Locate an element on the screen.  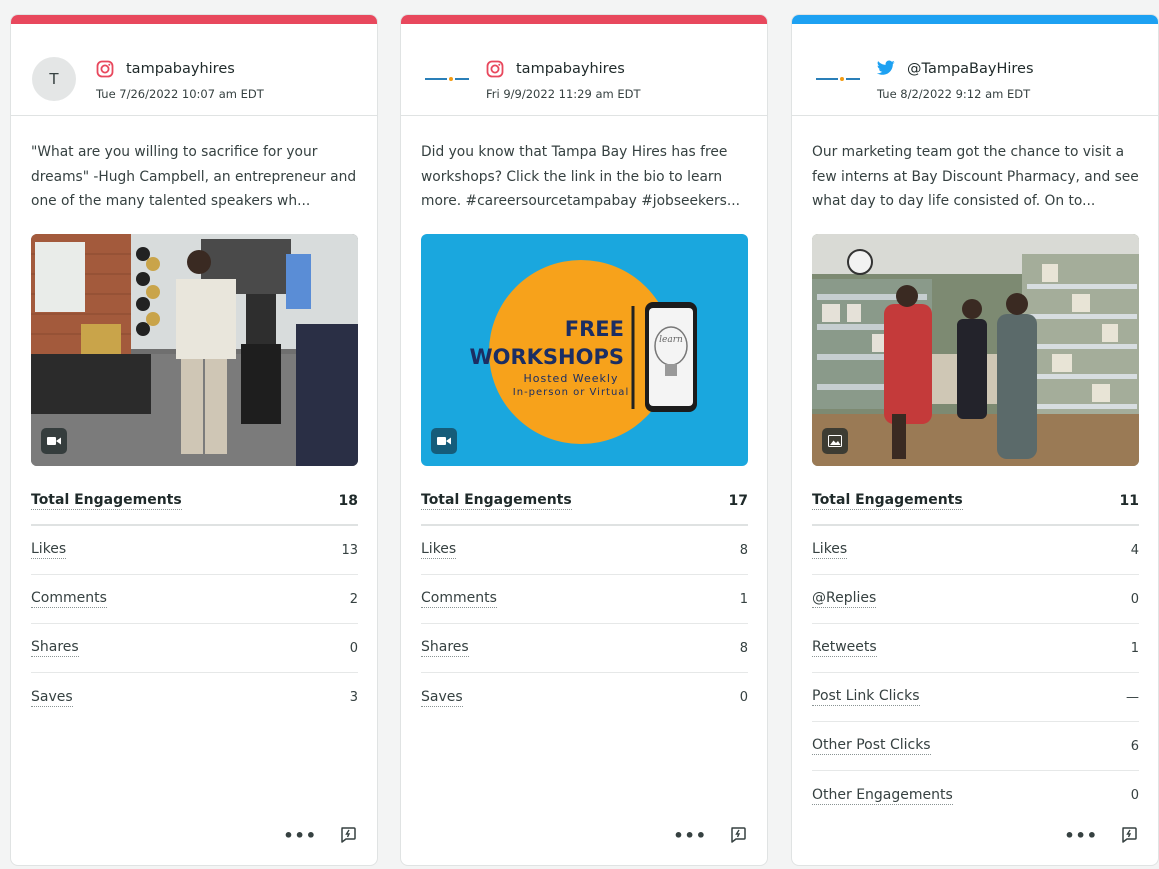
pharmacy-photo is located at coordinates (975, 350).